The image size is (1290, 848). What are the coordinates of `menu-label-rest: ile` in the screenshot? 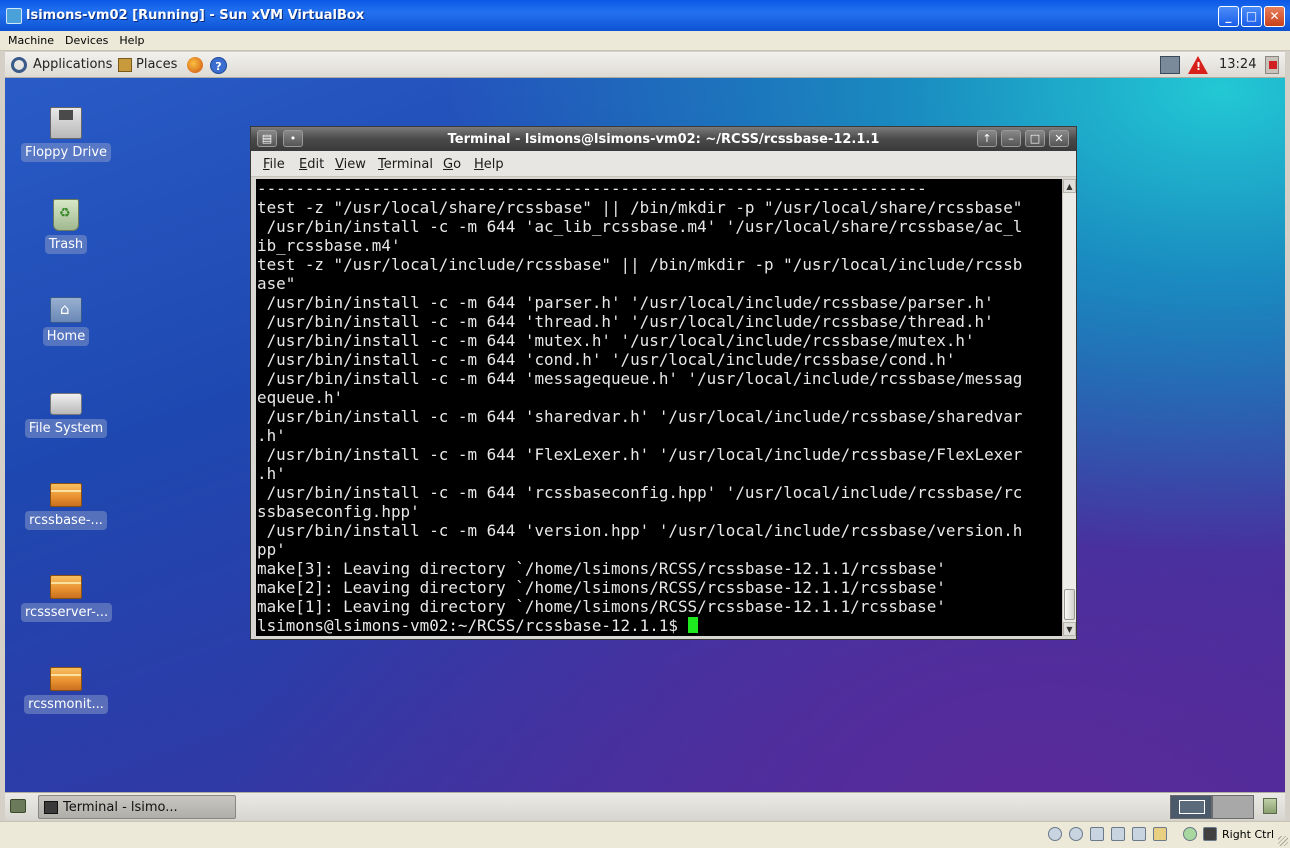 It's located at (277, 164).